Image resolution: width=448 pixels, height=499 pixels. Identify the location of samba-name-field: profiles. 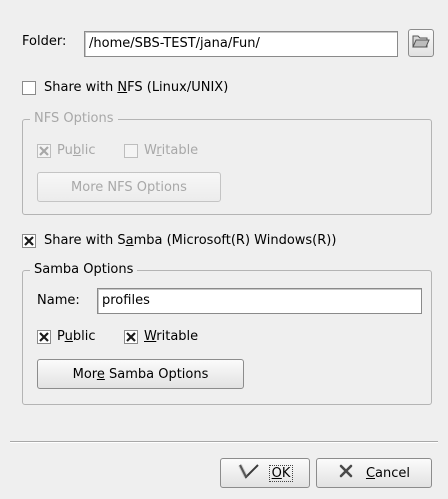
(259, 301).